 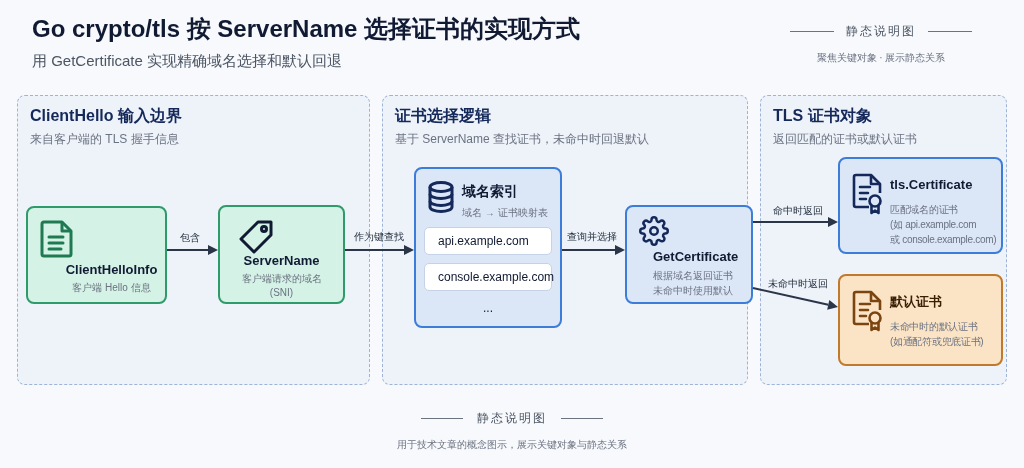 What do you see at coordinates (190, 238) in the screenshot?
I see `edge-label: 包含` at bounding box center [190, 238].